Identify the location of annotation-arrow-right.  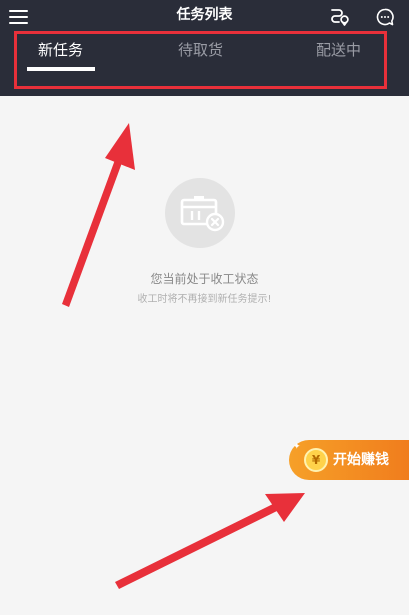
(210, 541).